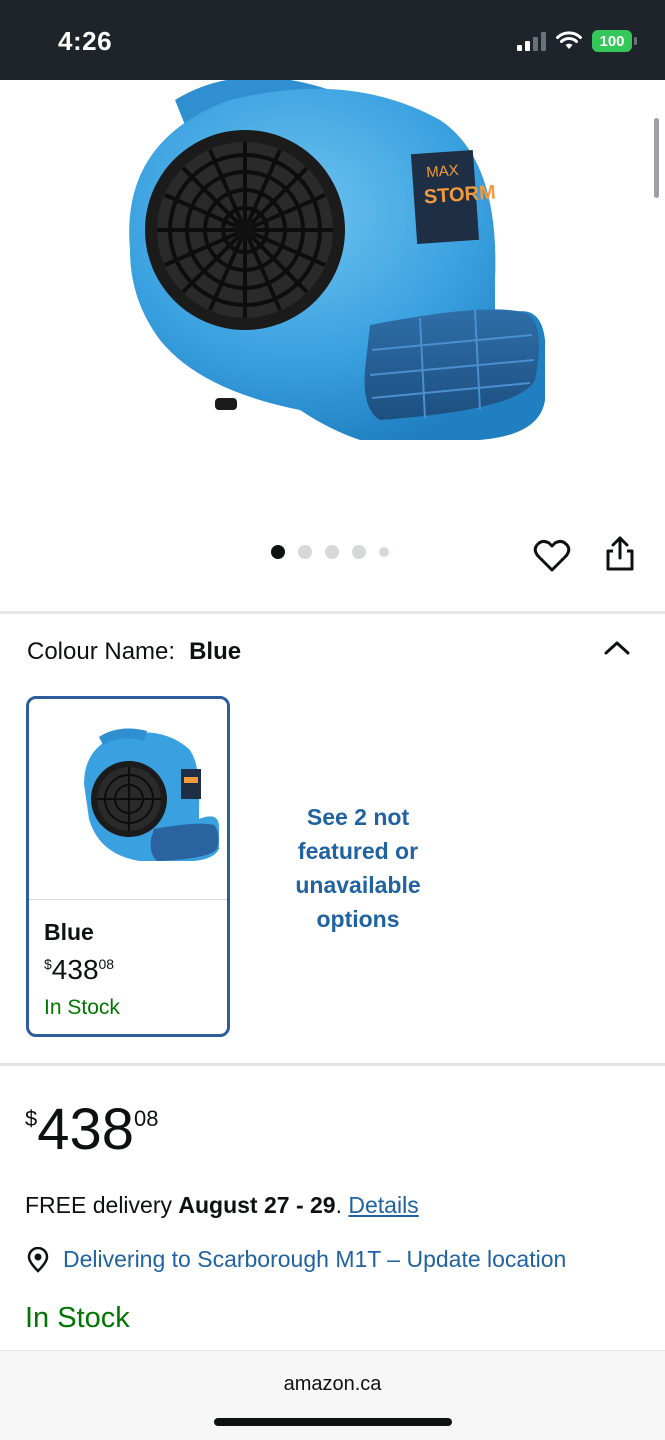 Image resolution: width=665 pixels, height=1440 pixels. Describe the element at coordinates (69, 932) in the screenshot. I see `swatch-name: Blue` at that location.